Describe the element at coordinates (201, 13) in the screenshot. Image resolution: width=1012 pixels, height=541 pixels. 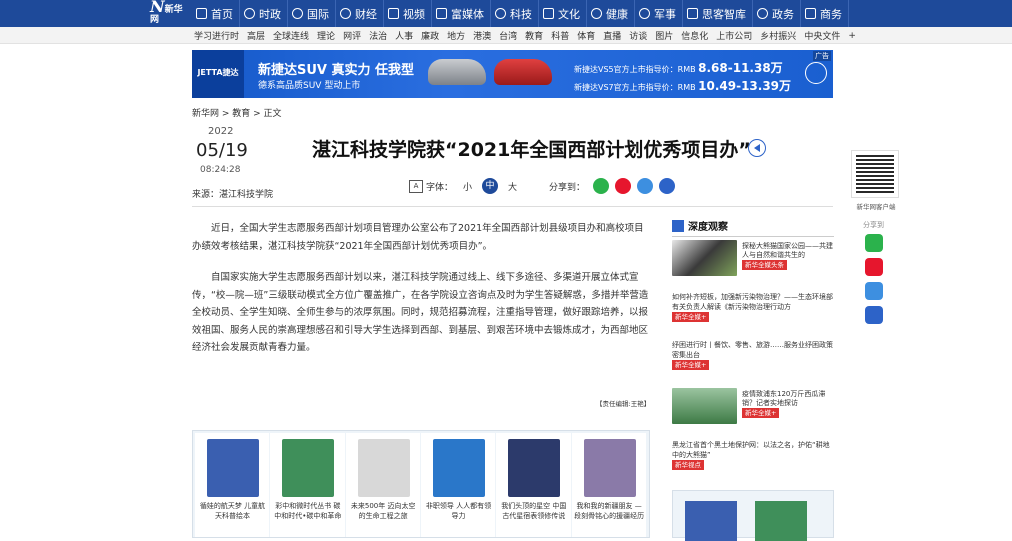
I see `home-icon` at that location.